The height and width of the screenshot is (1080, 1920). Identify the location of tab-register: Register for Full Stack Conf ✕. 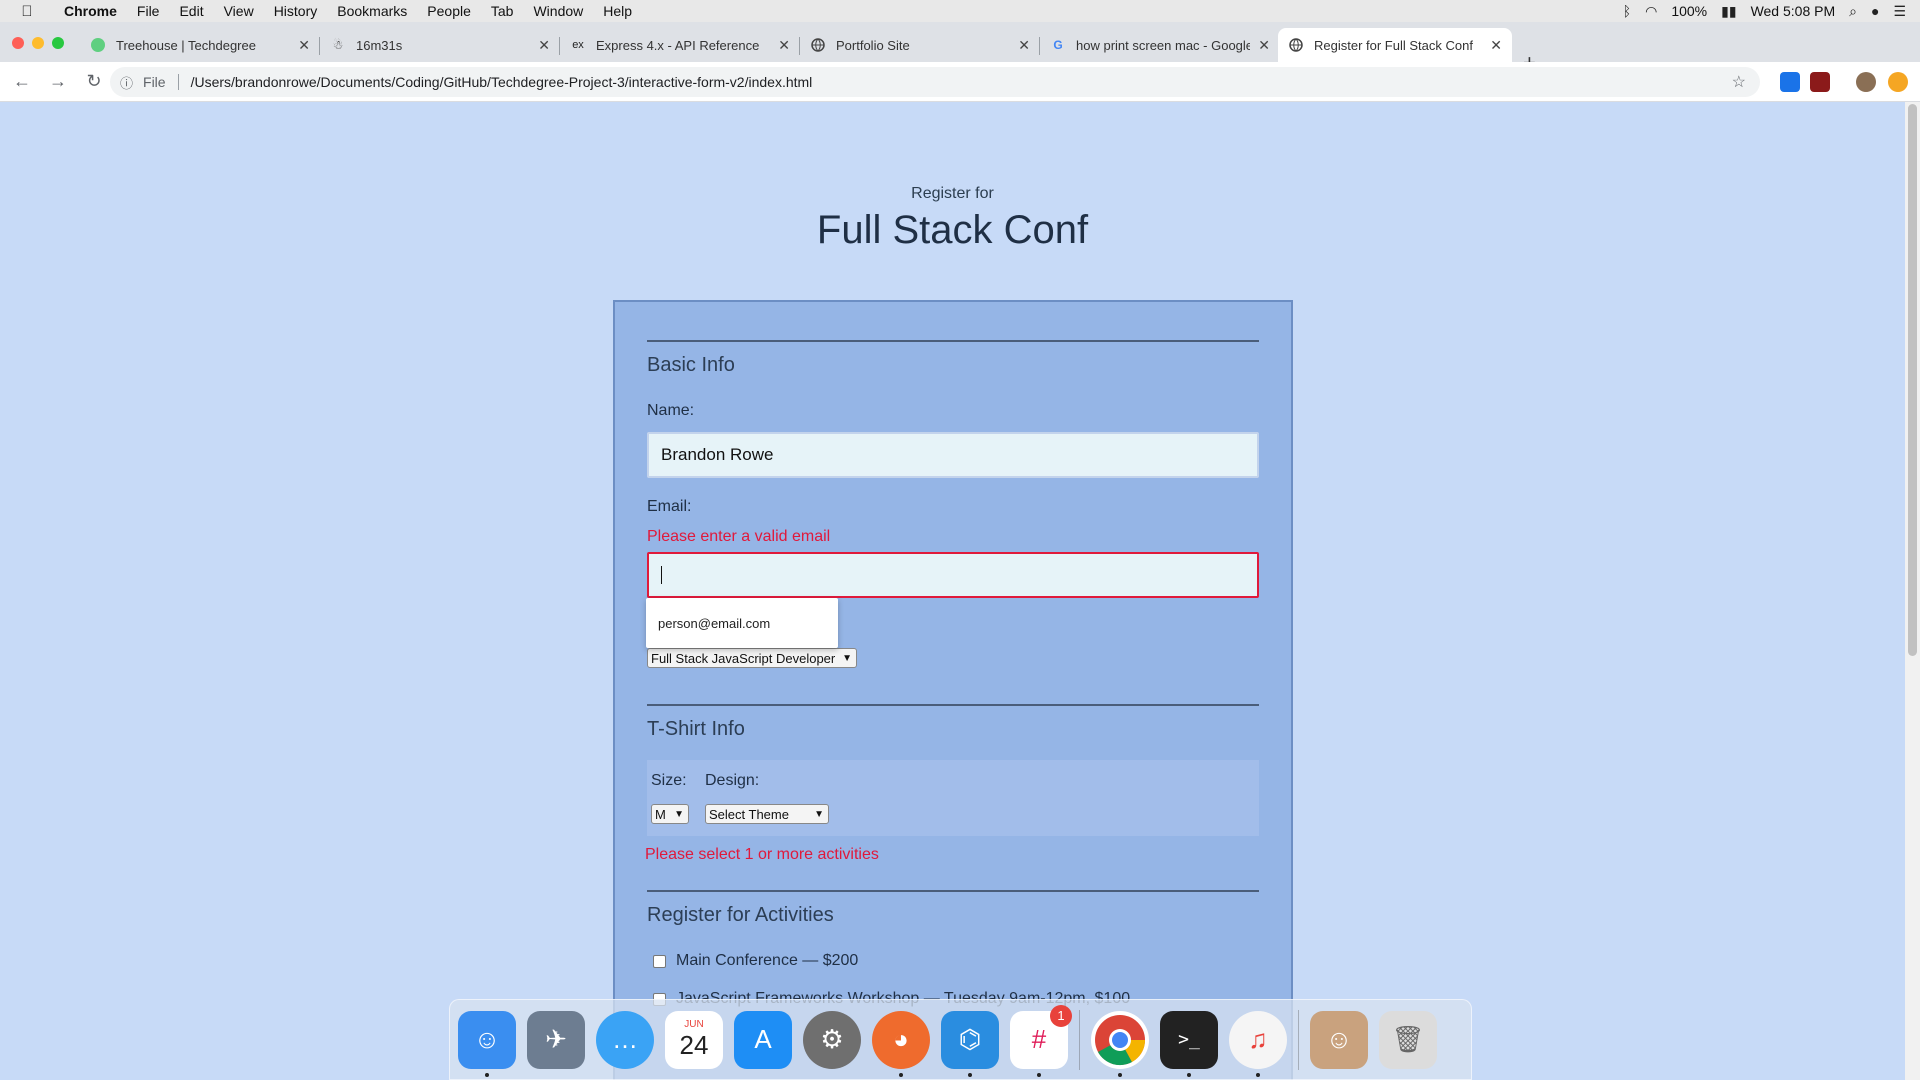
(1395, 45).